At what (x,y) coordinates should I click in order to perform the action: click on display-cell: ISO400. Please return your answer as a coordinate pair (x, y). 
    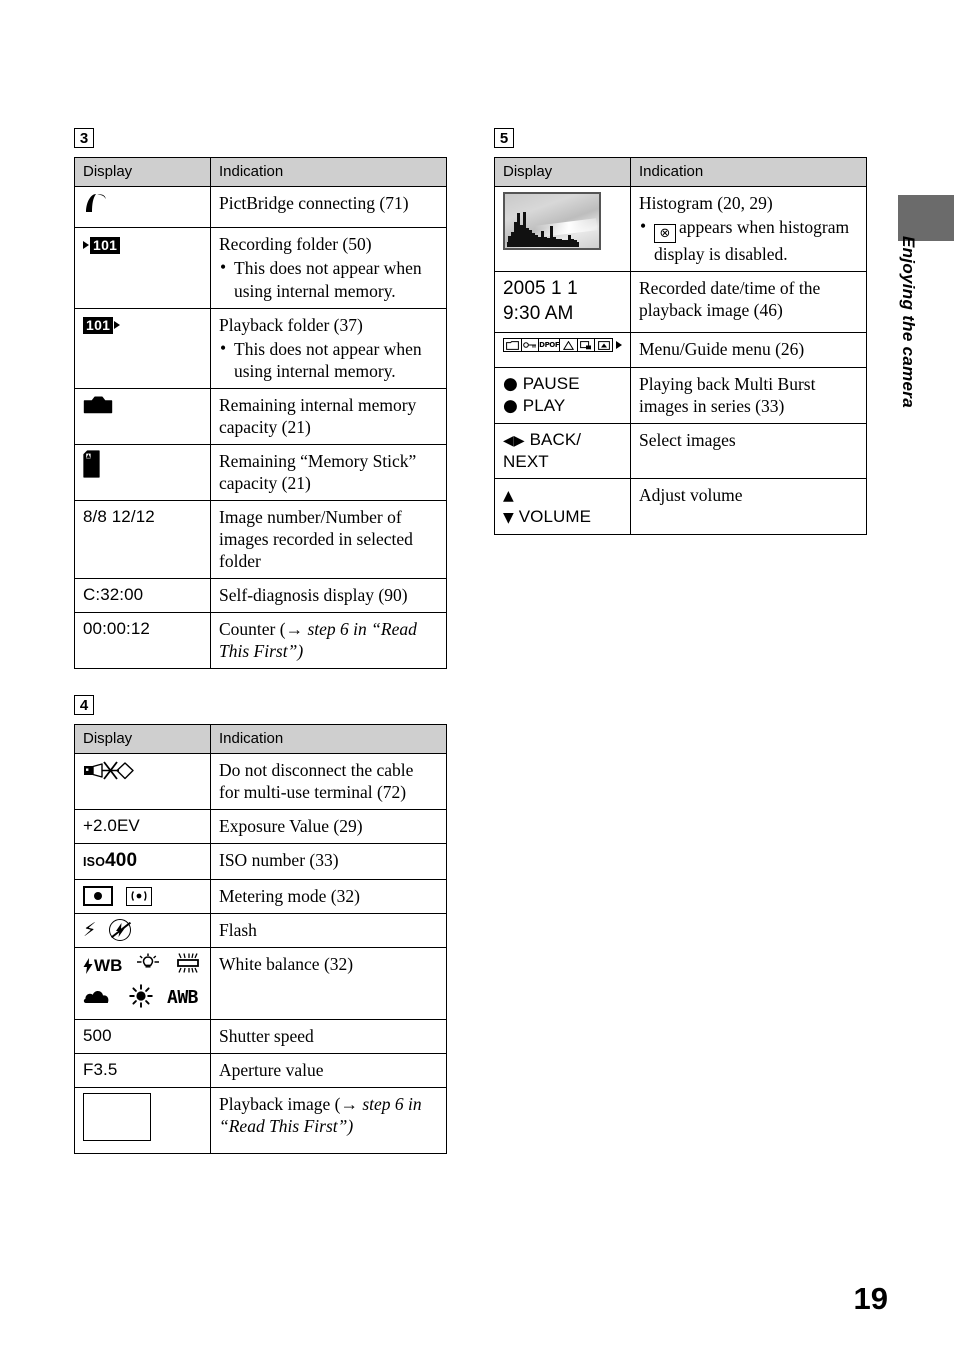
    Looking at the image, I should click on (142, 862).